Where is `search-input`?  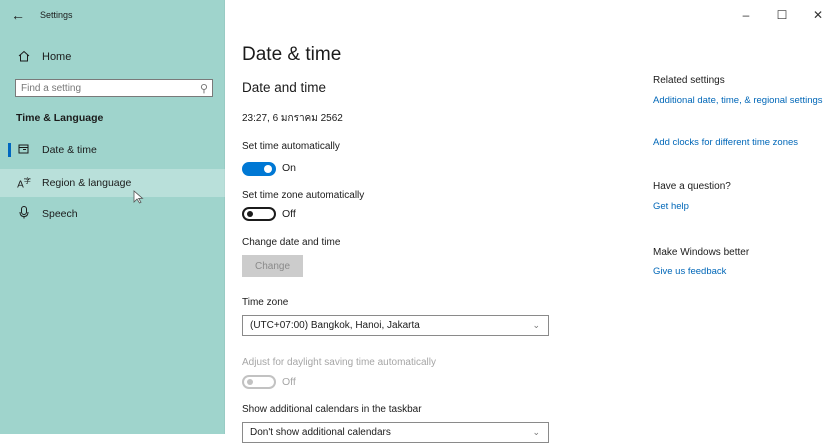
search-input is located at coordinates (103, 88).